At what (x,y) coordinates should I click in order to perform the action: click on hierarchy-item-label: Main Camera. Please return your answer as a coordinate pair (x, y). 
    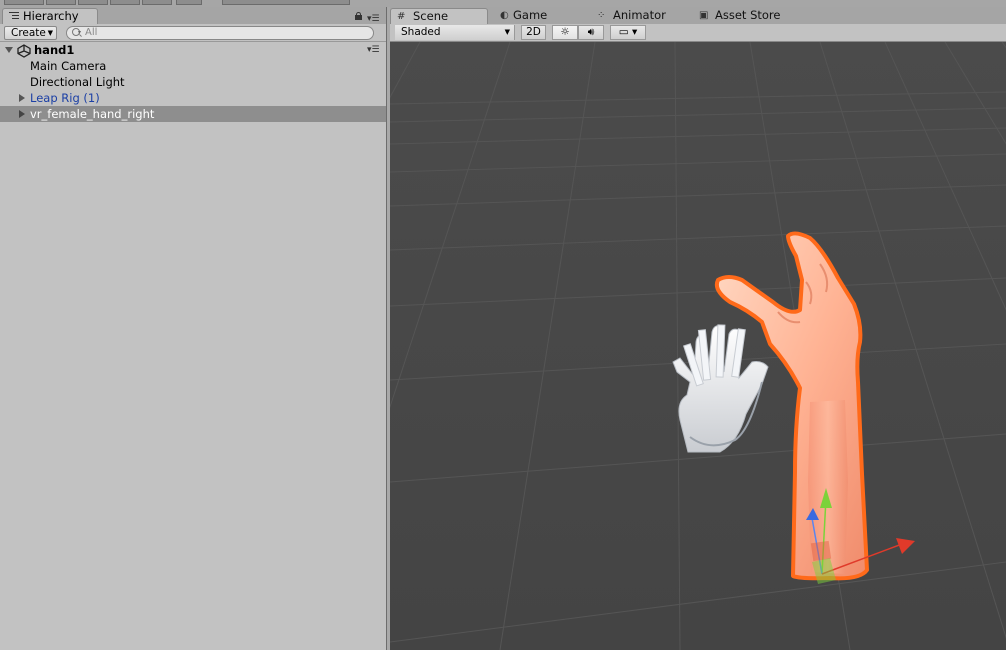
    Looking at the image, I should click on (68, 66).